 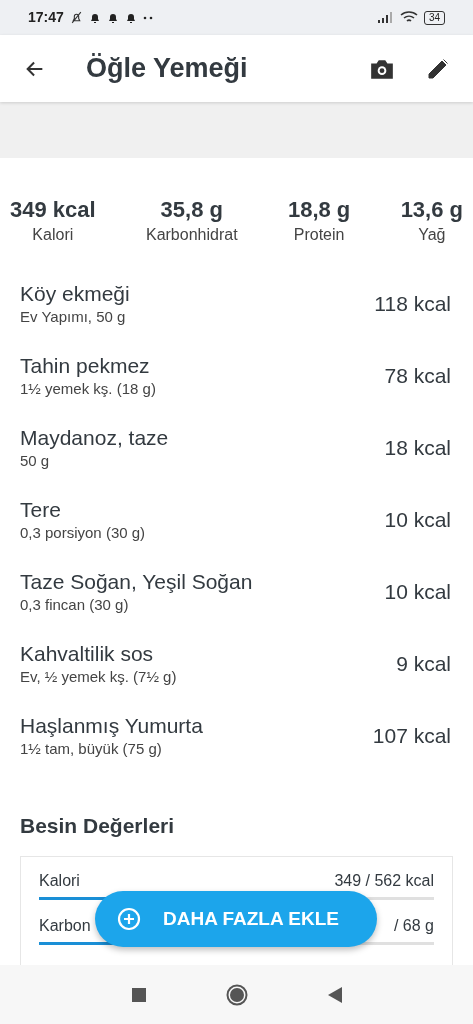 I want to click on nutrient-reading: / 68 g, so click(x=413, y=925).